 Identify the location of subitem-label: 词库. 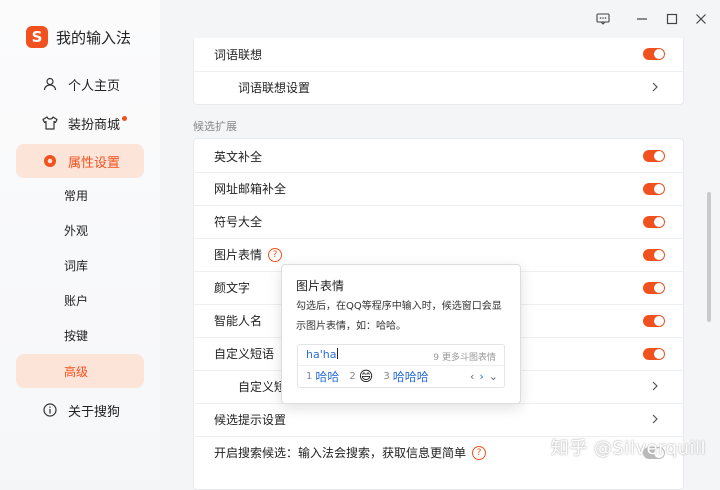
(76, 265).